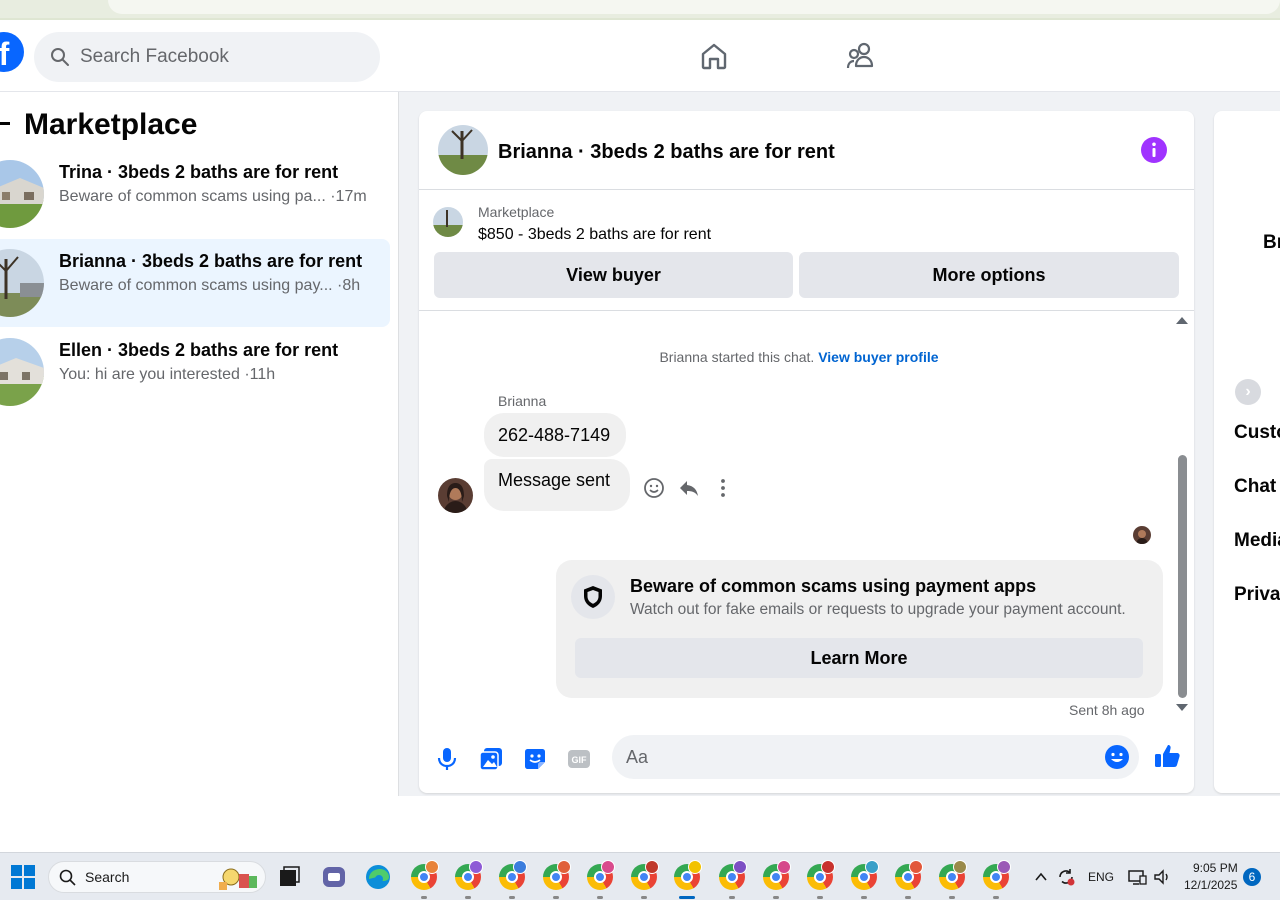 This screenshot has width=1280, height=900. What do you see at coordinates (1182, 320) in the screenshot?
I see `scroll-up-arrow-icon` at bounding box center [1182, 320].